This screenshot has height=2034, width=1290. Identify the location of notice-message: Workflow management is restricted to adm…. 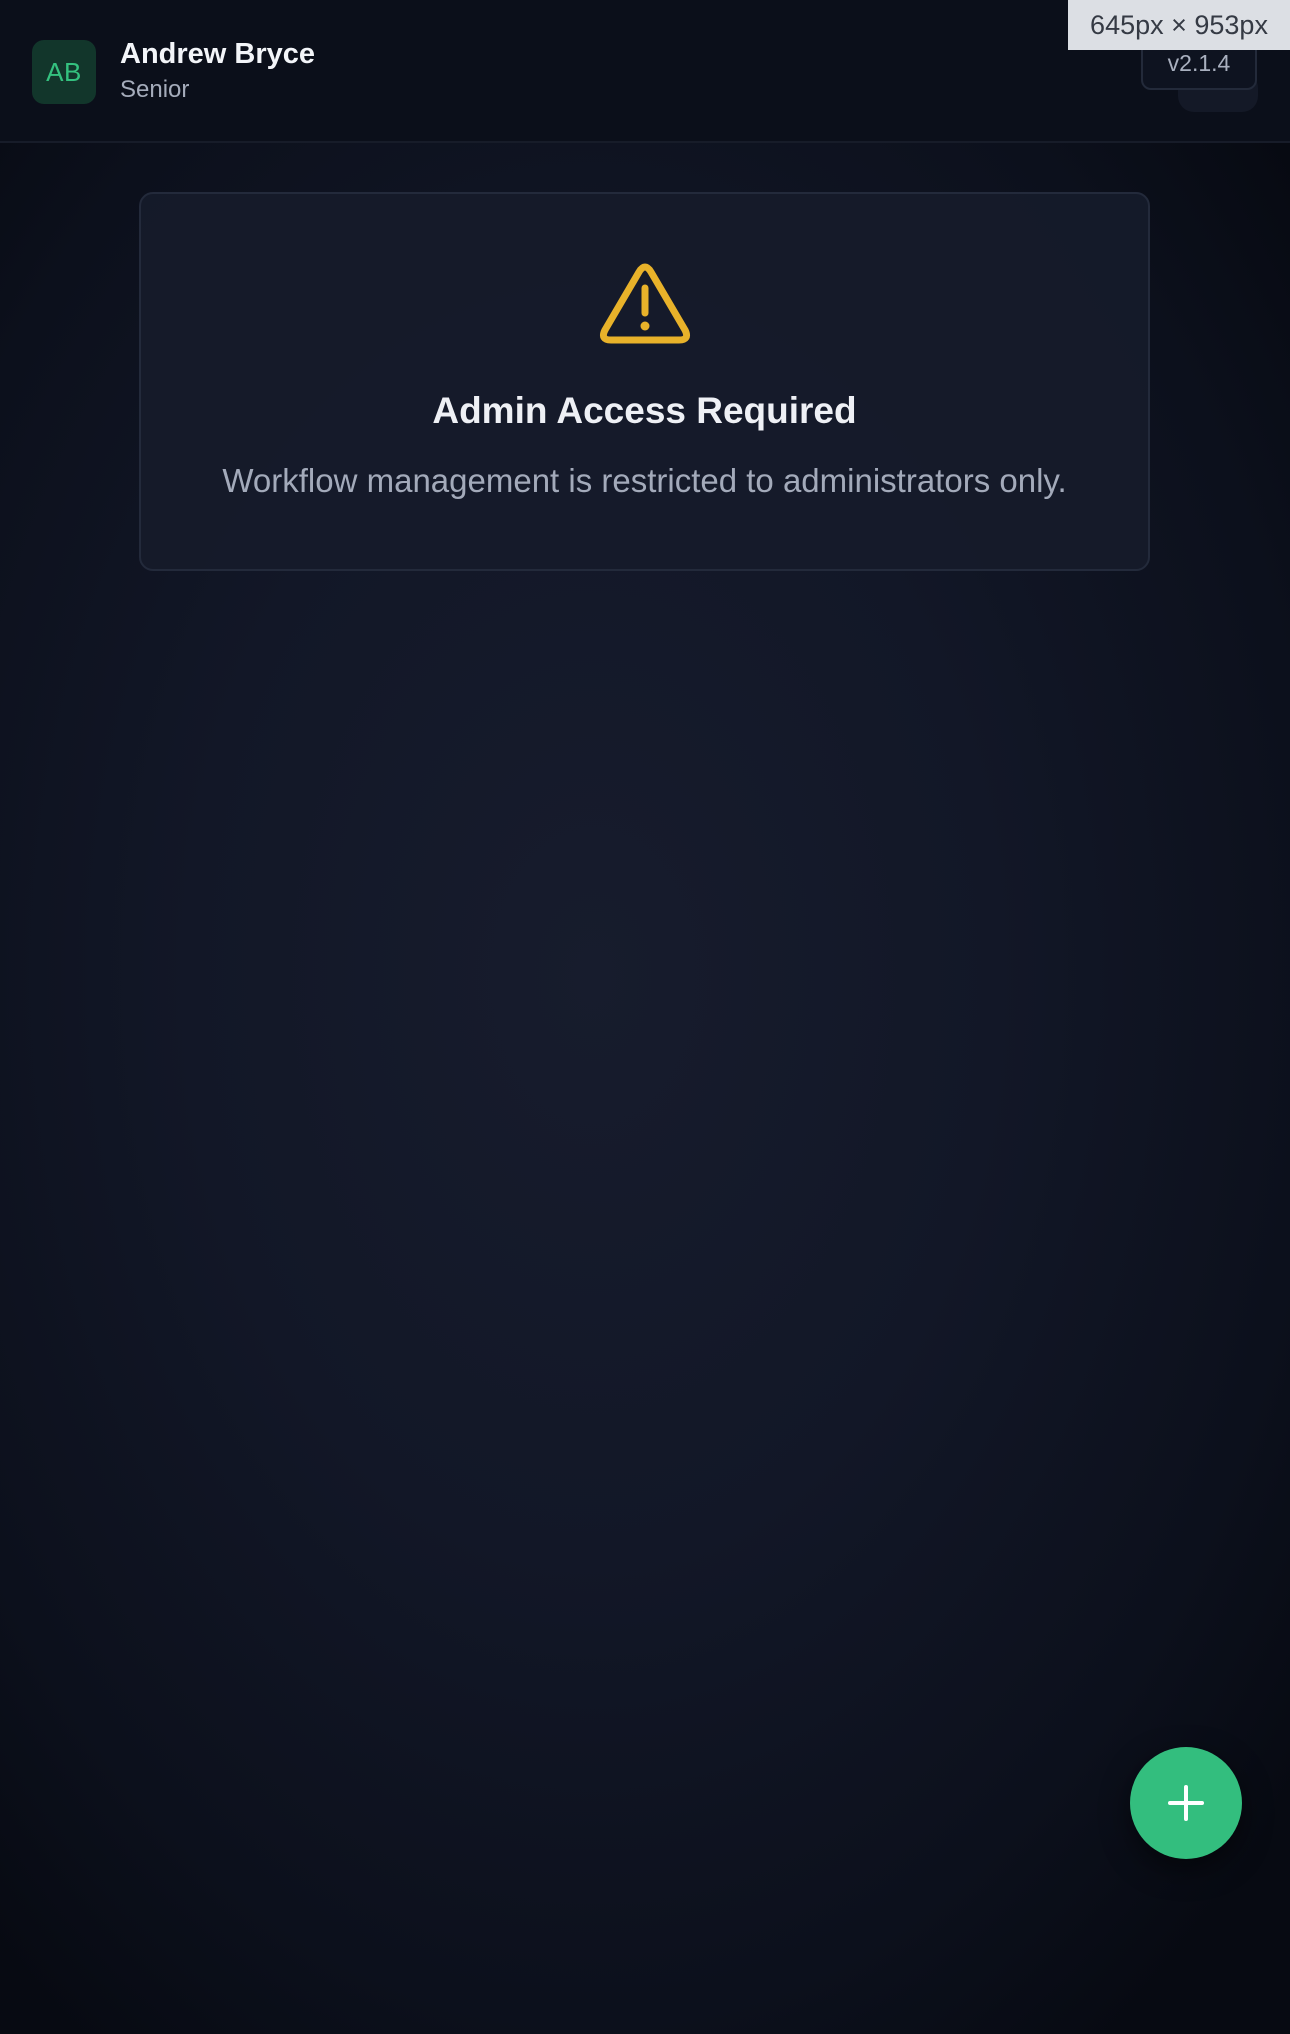
(644, 480).